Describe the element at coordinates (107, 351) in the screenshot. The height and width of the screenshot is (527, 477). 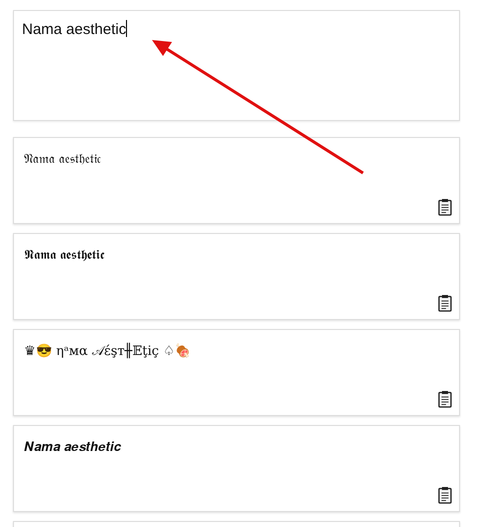
I see `styled-text: ♛😎 ηᵃмα 𝒜έşт╫𝔼ţiç ♤🍖` at that location.